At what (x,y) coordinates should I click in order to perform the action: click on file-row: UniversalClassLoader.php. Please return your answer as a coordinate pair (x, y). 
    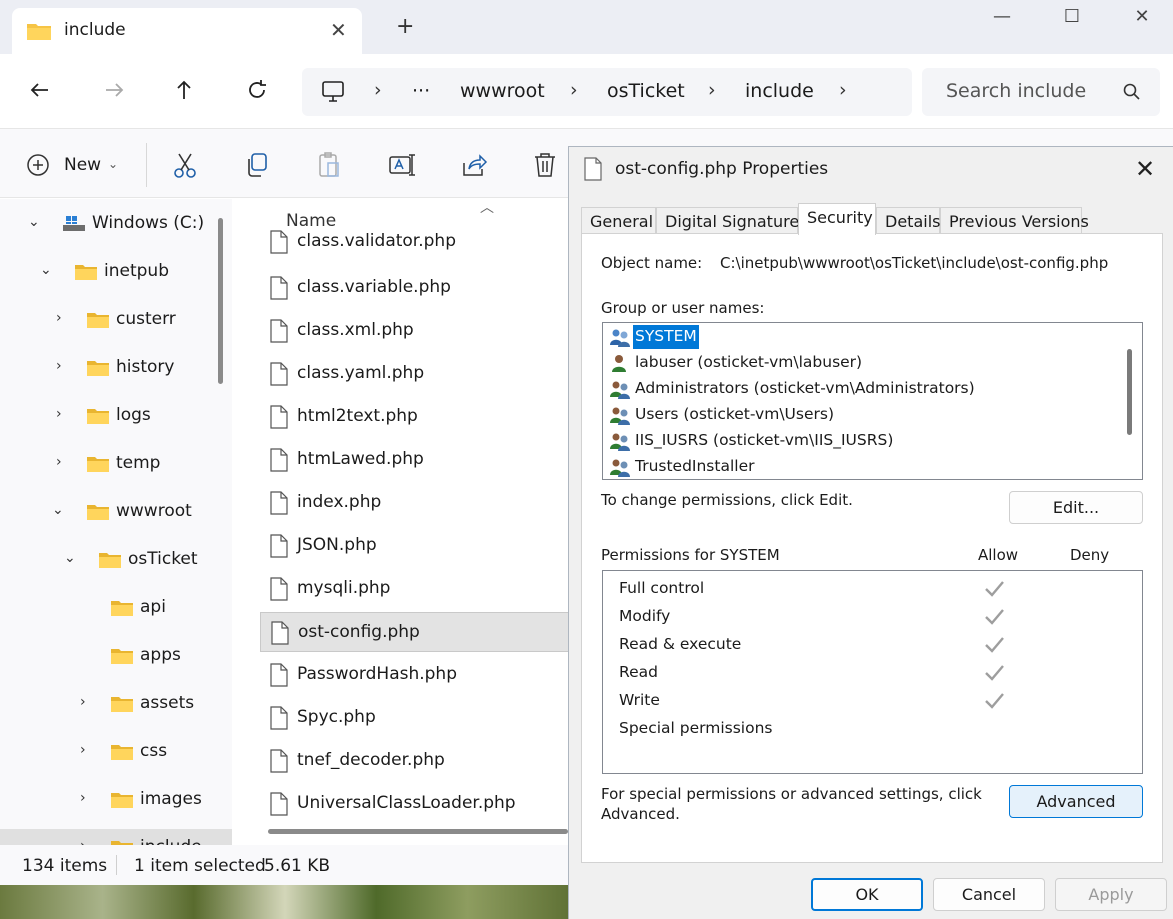
    Looking at the image, I should click on (418, 804).